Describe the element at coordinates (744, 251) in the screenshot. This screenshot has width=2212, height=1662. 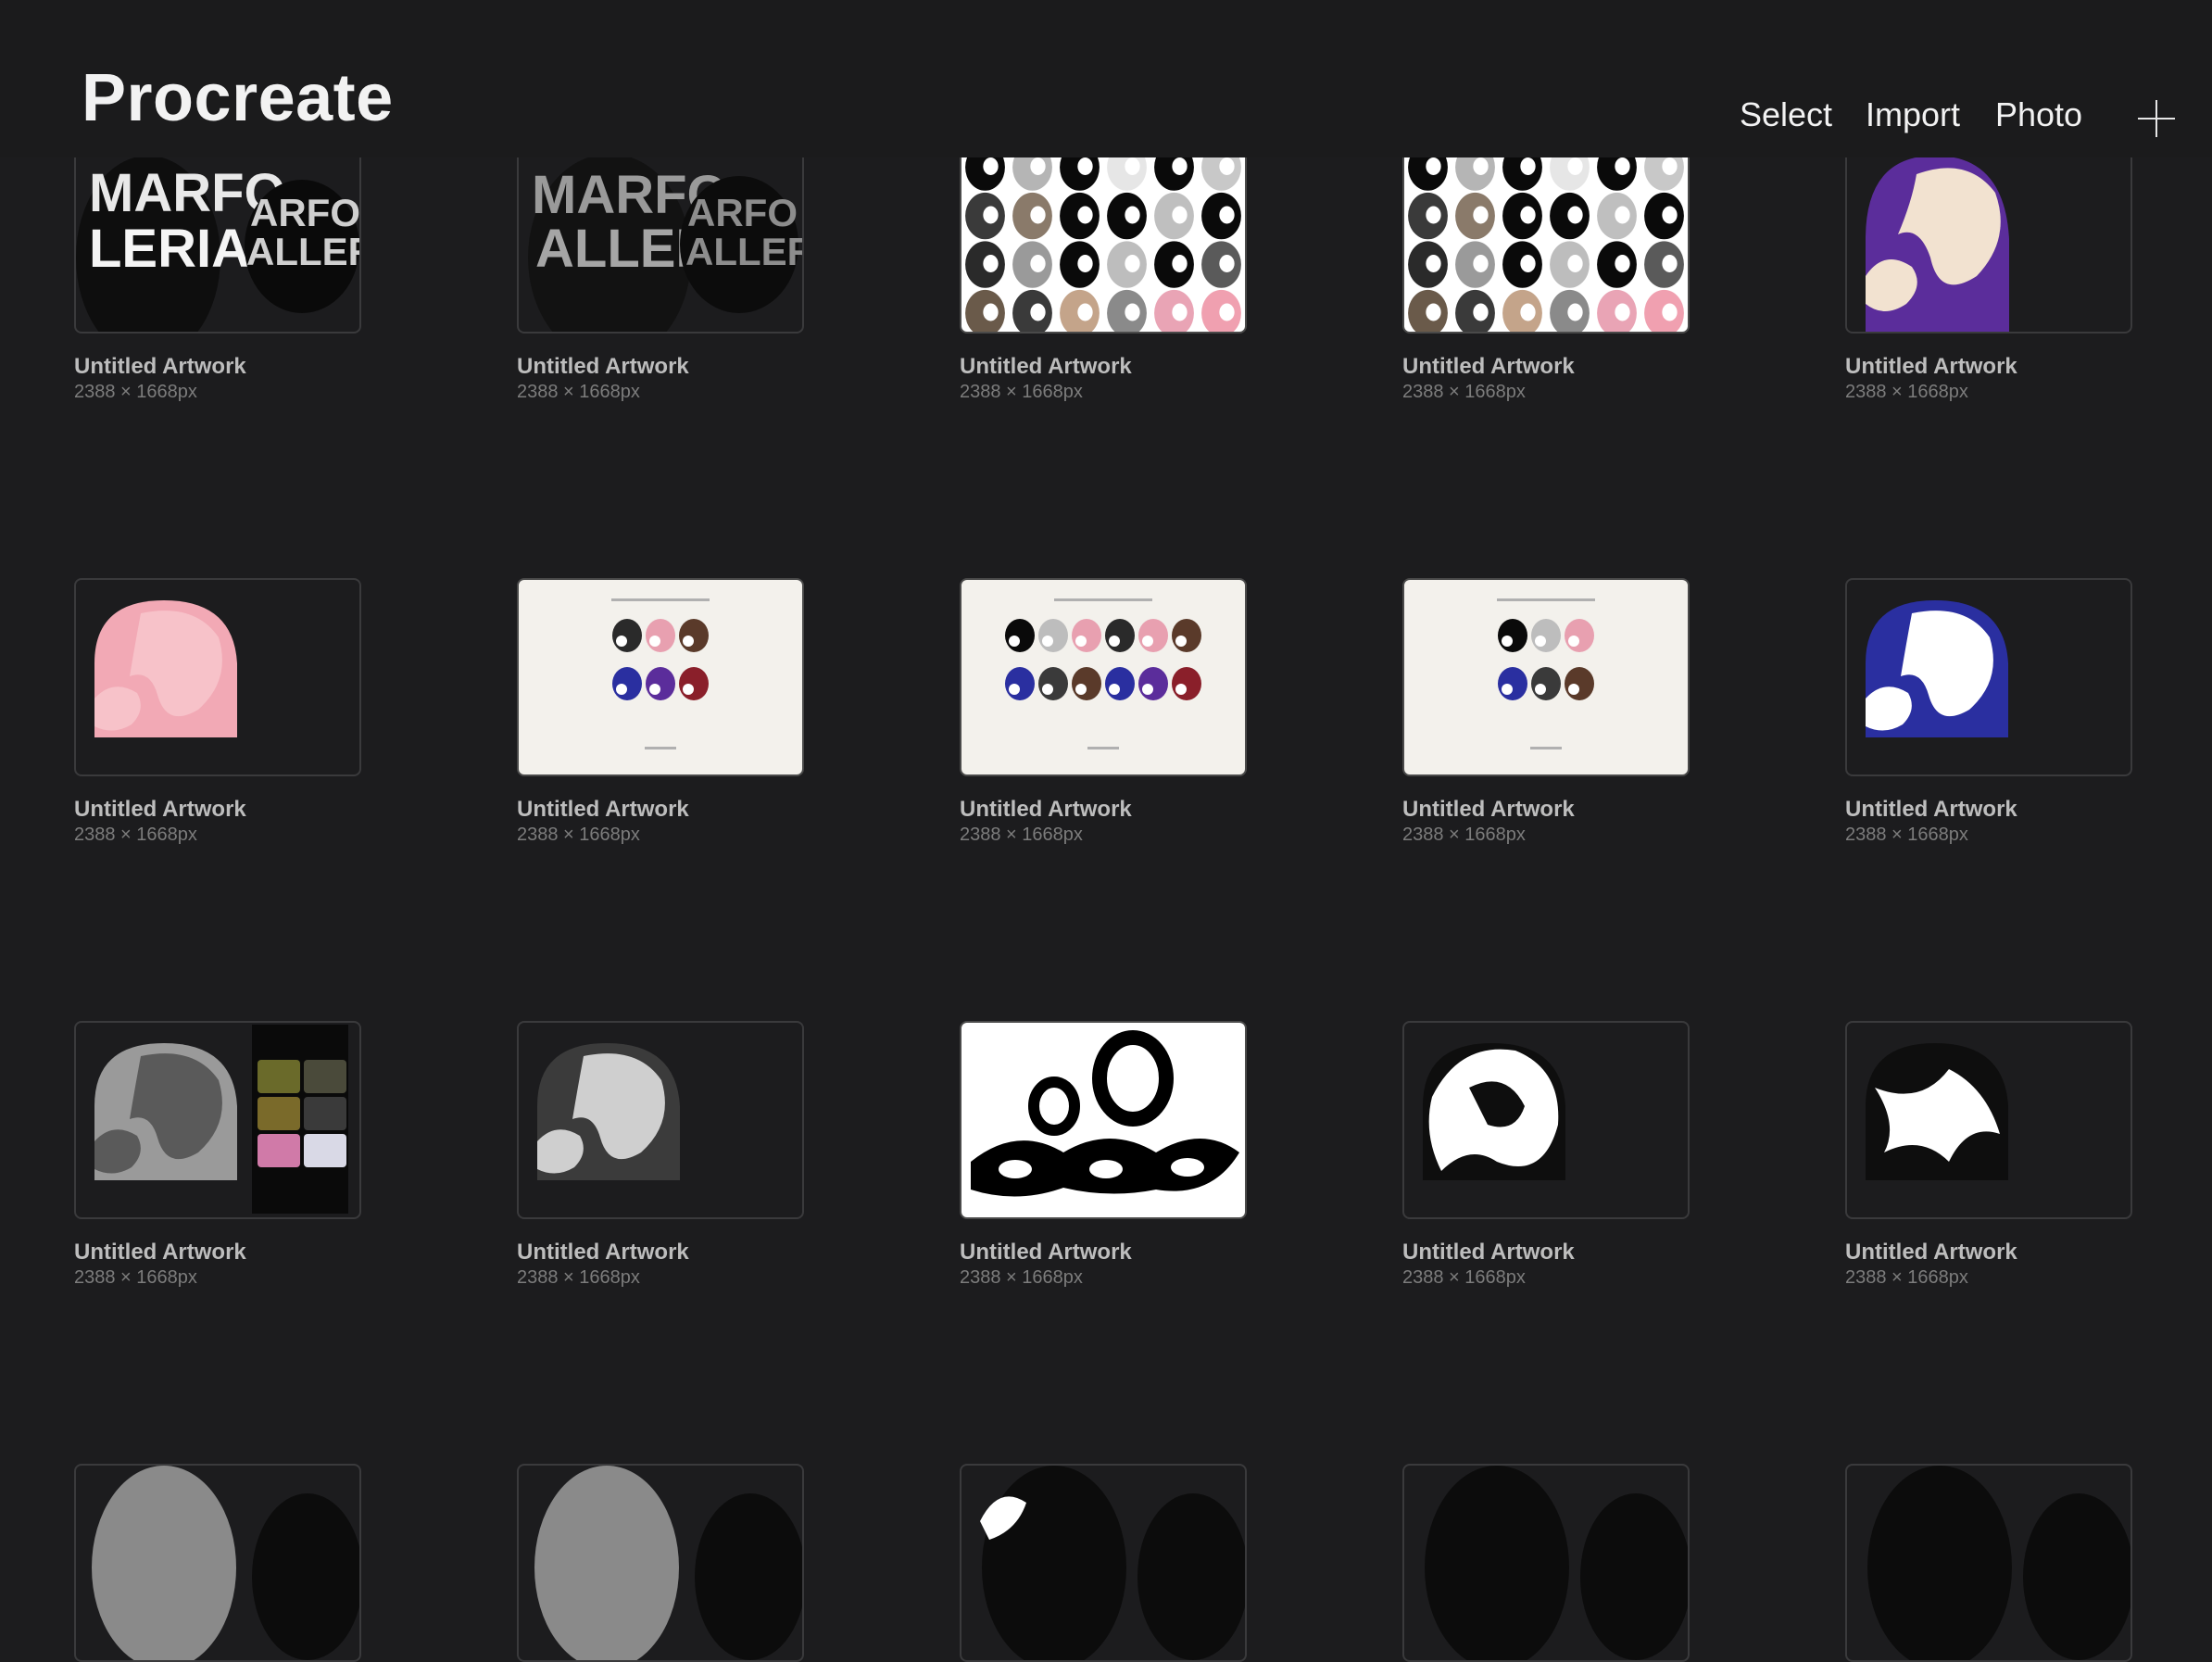
I see `svg-text: ALLERI` at that location.